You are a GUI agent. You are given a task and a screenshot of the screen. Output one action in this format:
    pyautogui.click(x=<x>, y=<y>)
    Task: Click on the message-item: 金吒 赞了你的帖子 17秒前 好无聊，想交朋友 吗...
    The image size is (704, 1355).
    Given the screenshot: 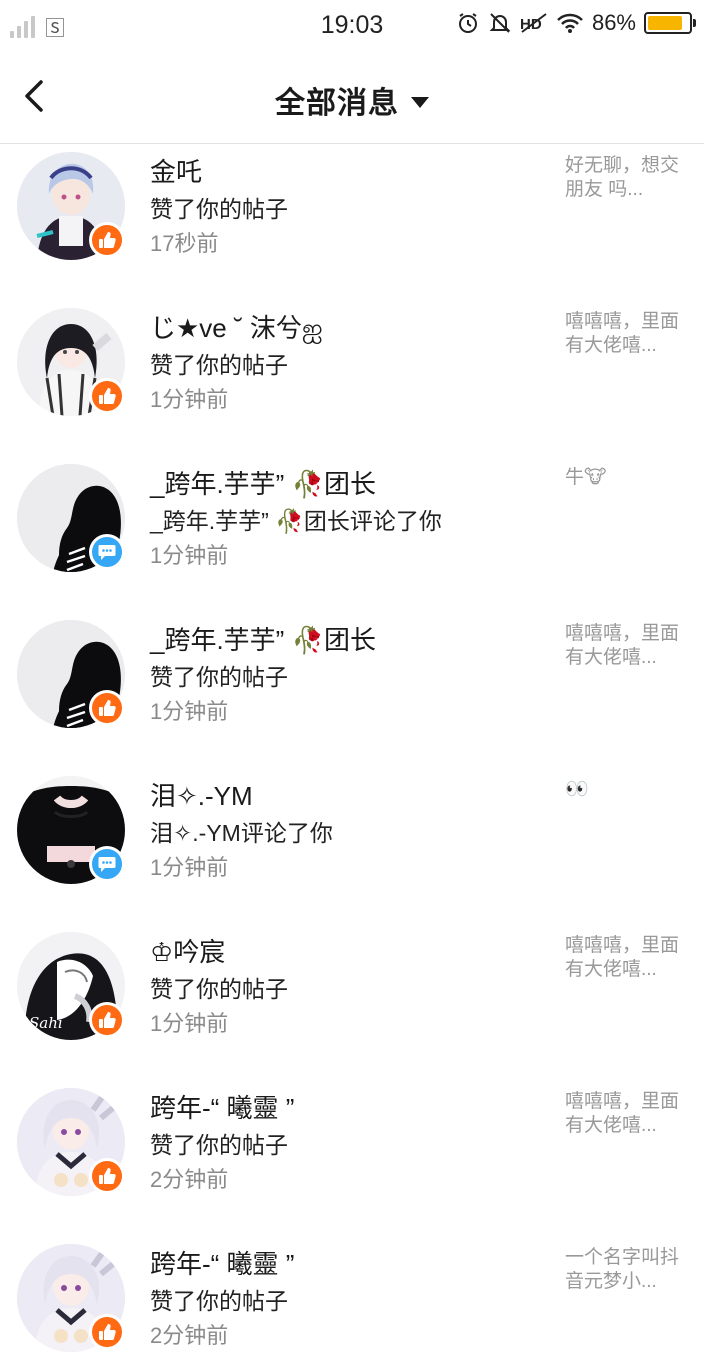 What is the action you would take?
    pyautogui.click(x=352, y=222)
    